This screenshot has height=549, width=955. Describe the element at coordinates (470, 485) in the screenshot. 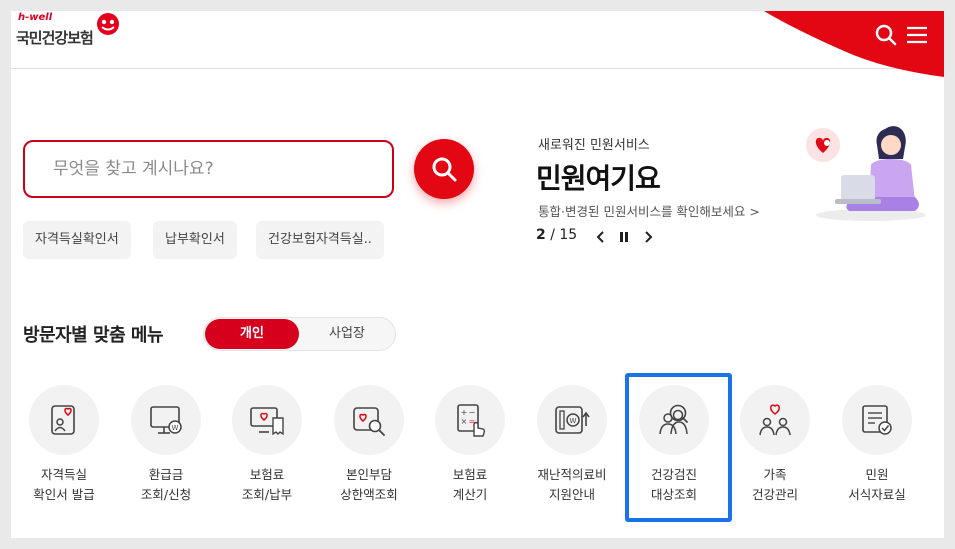

I see `menu-label: 보험료 계산기` at that location.